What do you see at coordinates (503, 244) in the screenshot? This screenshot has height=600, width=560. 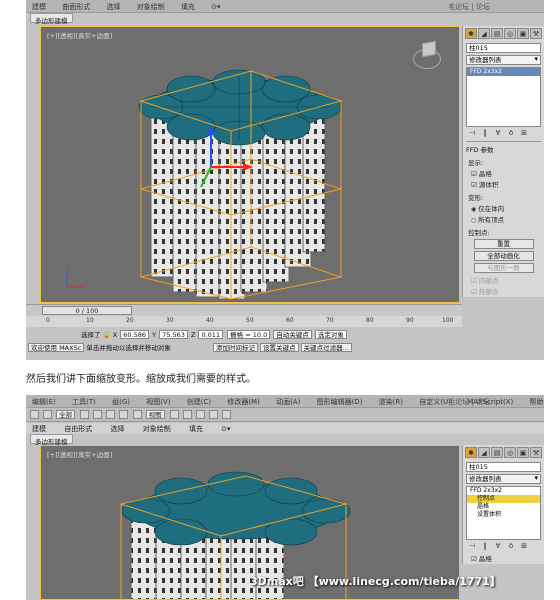 I see `reset-button: 重置` at bounding box center [503, 244].